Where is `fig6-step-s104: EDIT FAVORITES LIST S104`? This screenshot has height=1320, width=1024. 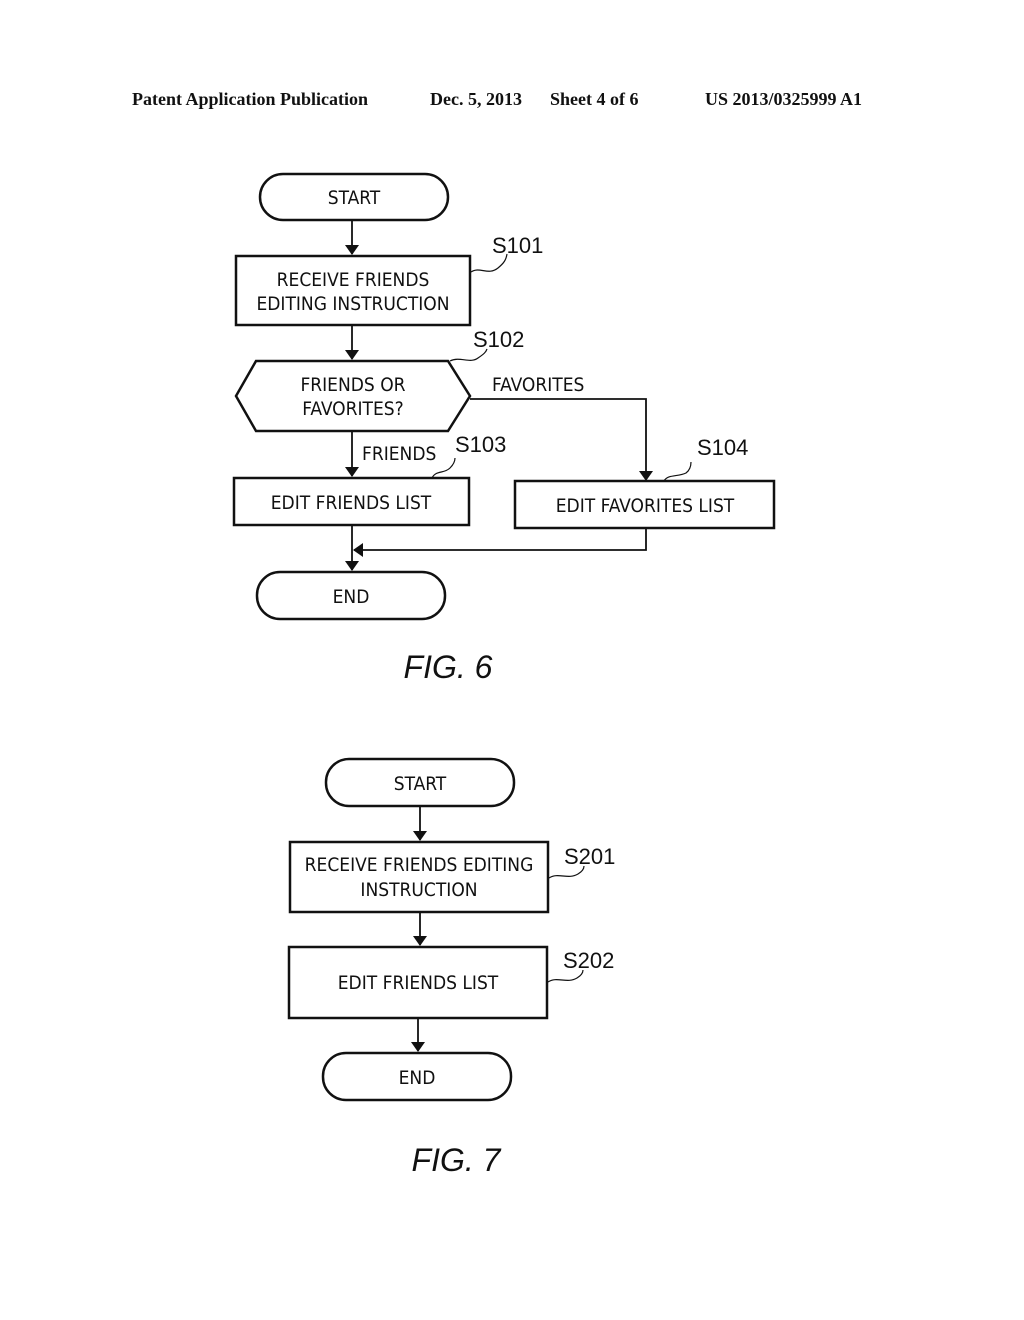
fig6-step-s104: EDIT FAVORITES LIST S104 is located at coordinates (644, 482).